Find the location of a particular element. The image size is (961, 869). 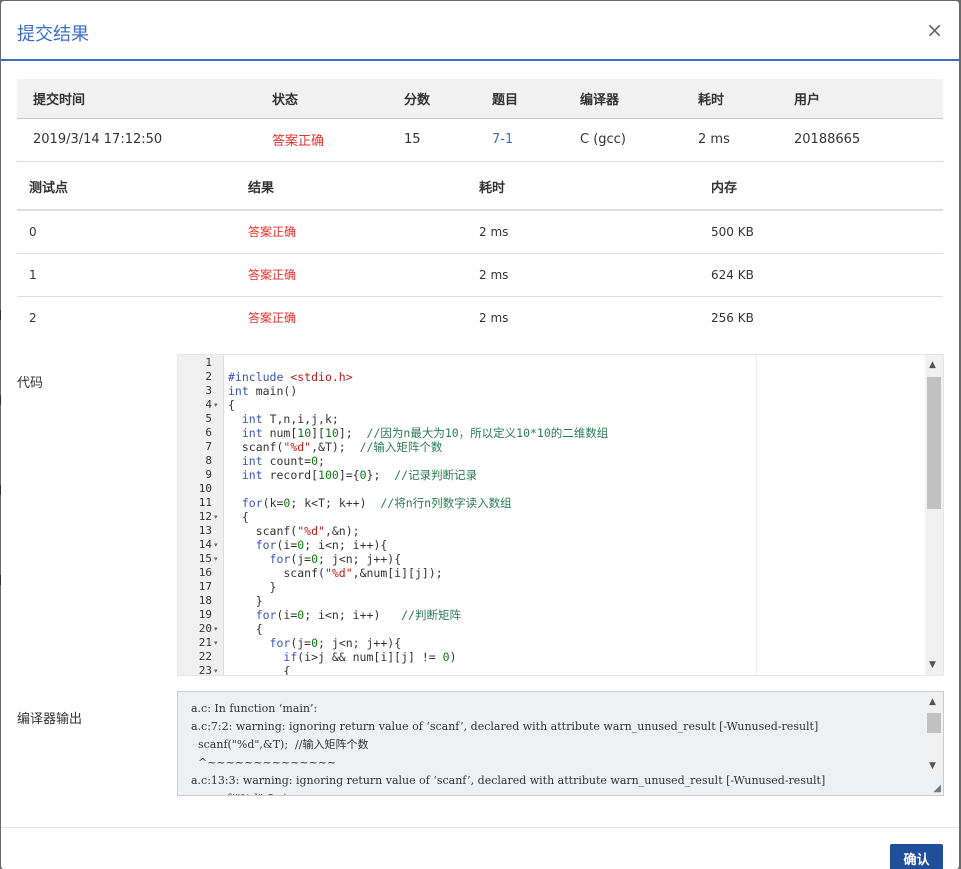

code-line: int T,n,i,j,k; is located at coordinates (290, 419).